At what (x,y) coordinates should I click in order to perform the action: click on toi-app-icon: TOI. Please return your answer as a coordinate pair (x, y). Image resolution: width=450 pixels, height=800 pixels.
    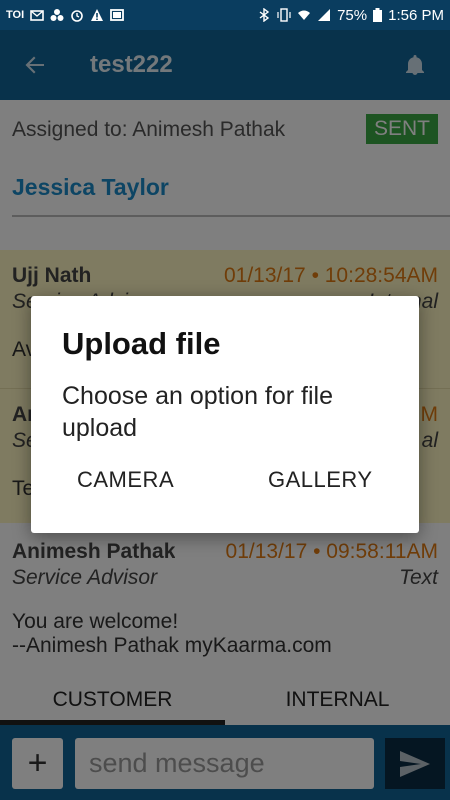
    Looking at the image, I should click on (15, 15).